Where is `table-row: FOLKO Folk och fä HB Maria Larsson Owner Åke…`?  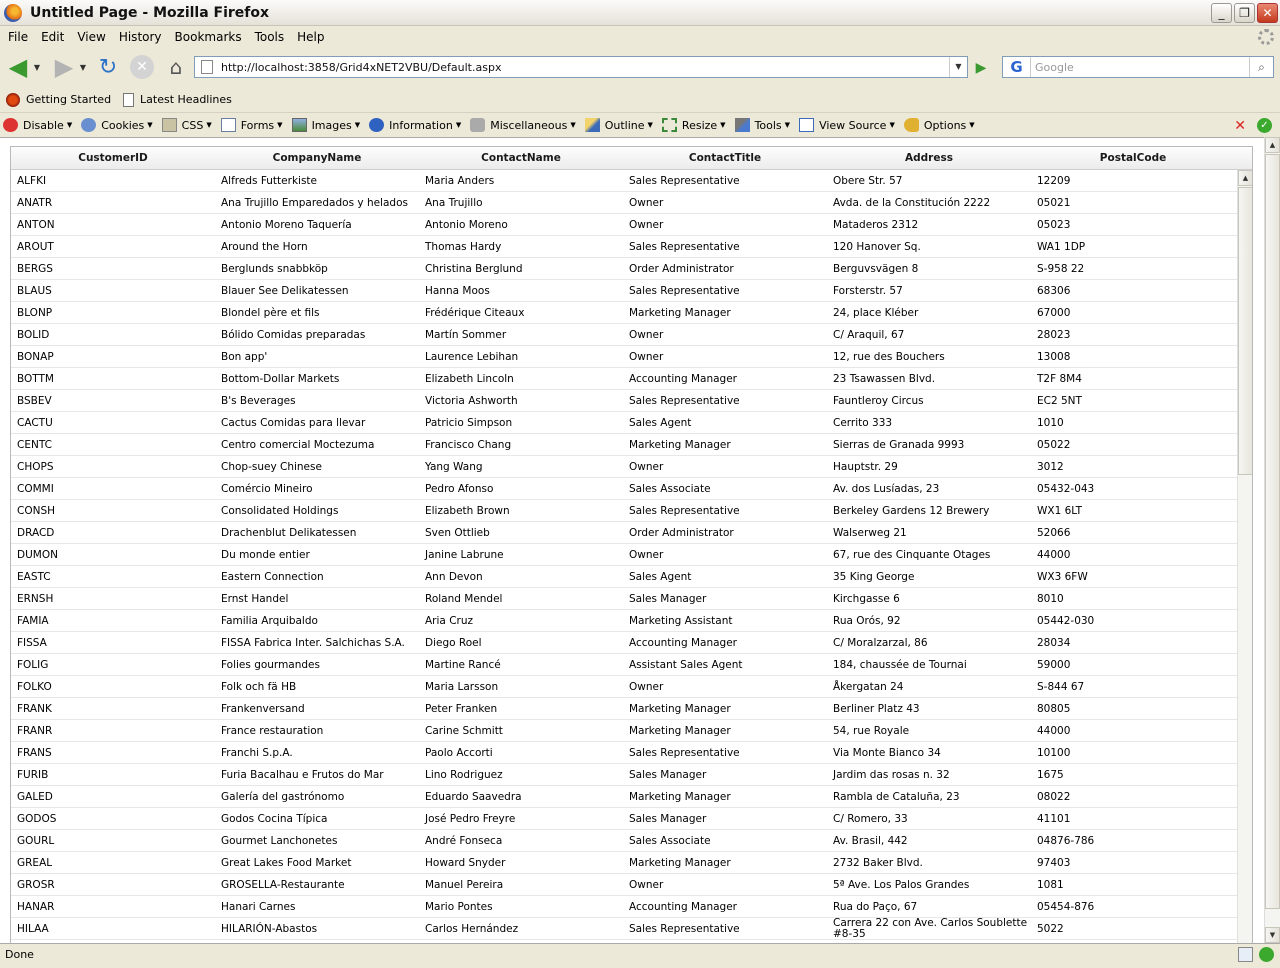 table-row: FOLKO Folk och fä HB Maria Larsson Owner Åke… is located at coordinates (624, 687).